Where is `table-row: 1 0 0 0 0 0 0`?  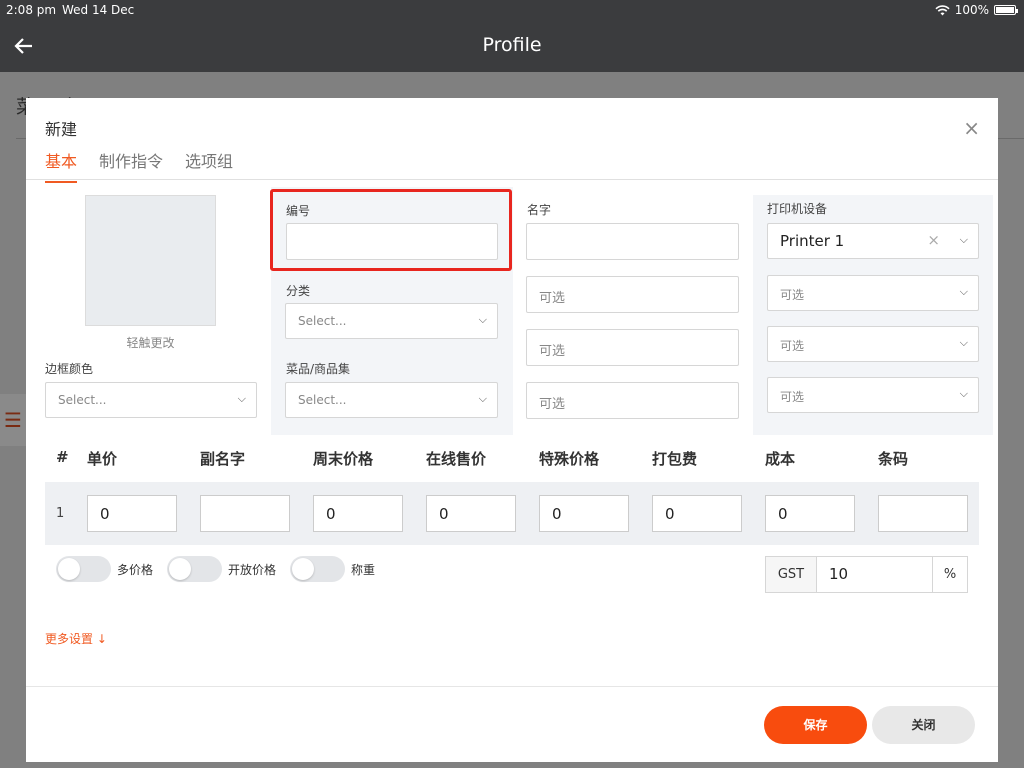 table-row: 1 0 0 0 0 0 0 is located at coordinates (512, 513).